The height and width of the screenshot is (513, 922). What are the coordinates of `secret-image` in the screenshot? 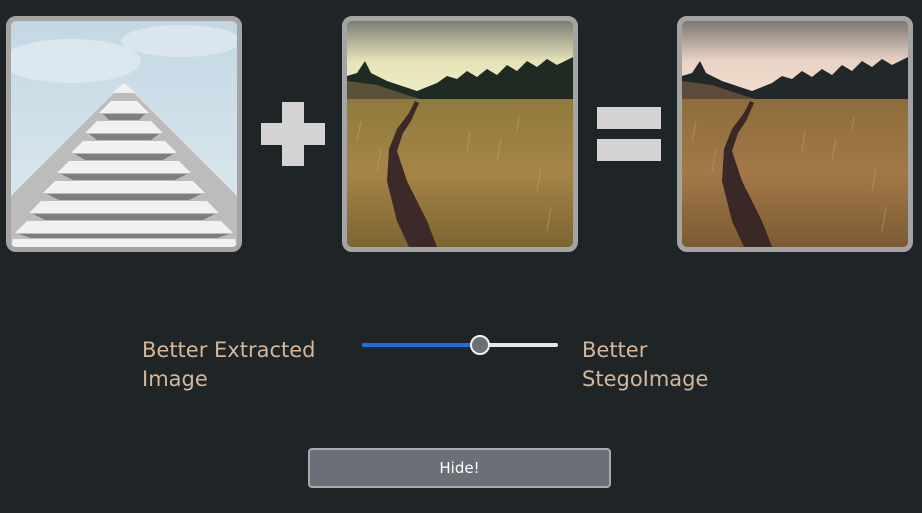 It's located at (460, 134).